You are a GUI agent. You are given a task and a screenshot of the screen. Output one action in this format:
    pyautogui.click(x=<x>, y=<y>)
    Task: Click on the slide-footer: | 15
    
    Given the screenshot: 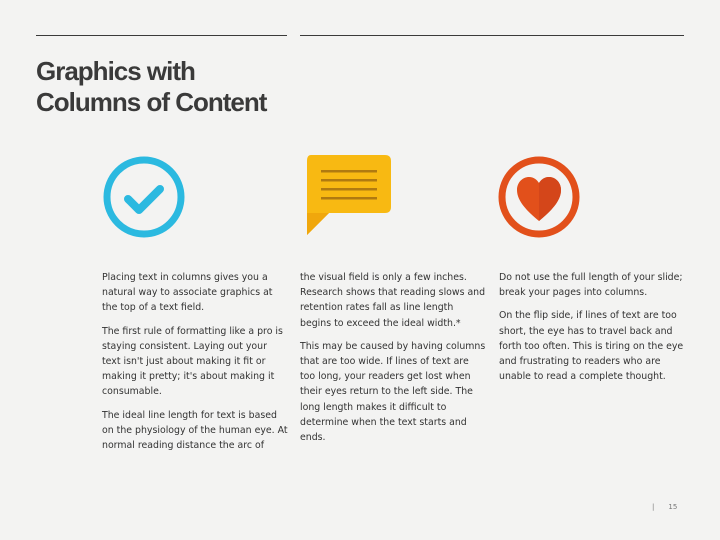 What is the action you would take?
    pyautogui.click(x=664, y=507)
    